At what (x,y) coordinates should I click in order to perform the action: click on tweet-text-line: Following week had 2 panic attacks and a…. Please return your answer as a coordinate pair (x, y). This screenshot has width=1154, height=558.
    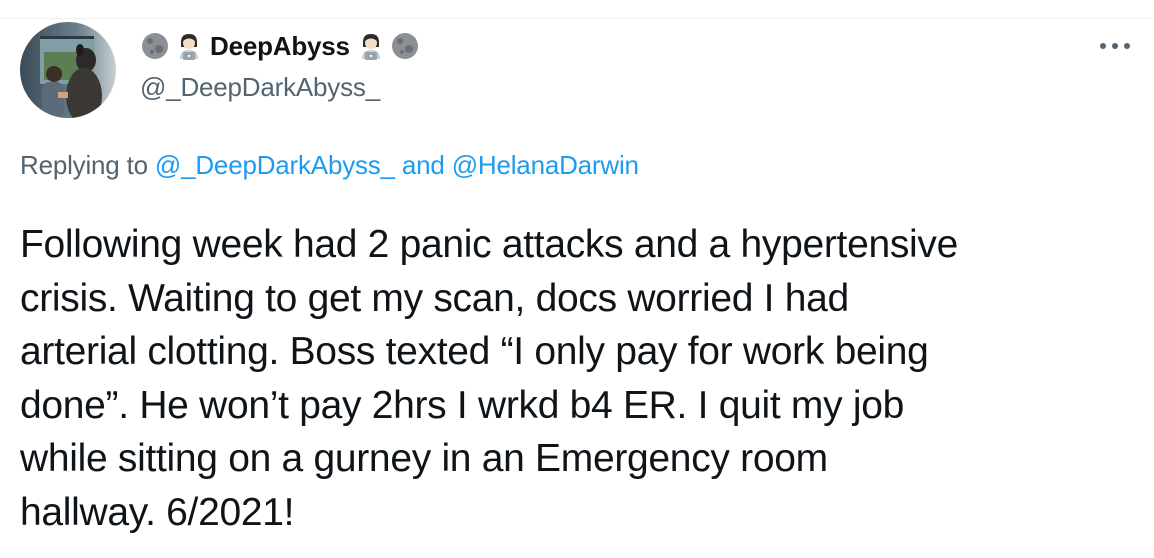
    Looking at the image, I should click on (489, 244).